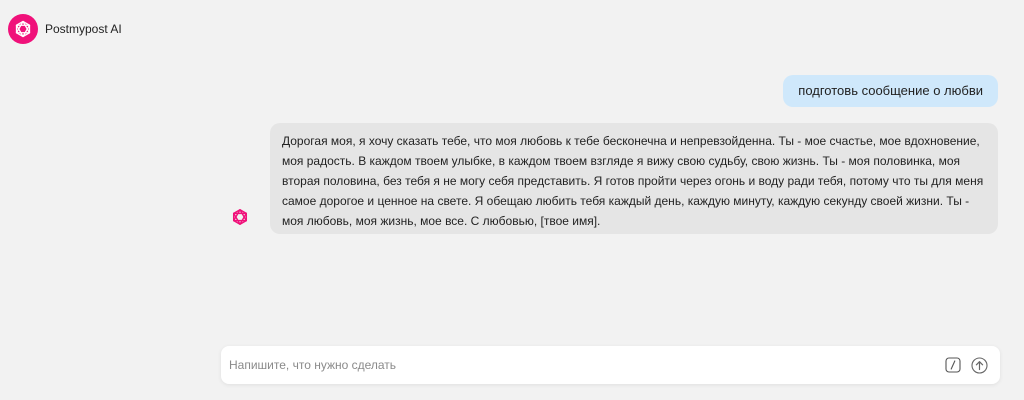  I want to click on user-message: подготовь сообщение о любви, so click(890, 91).